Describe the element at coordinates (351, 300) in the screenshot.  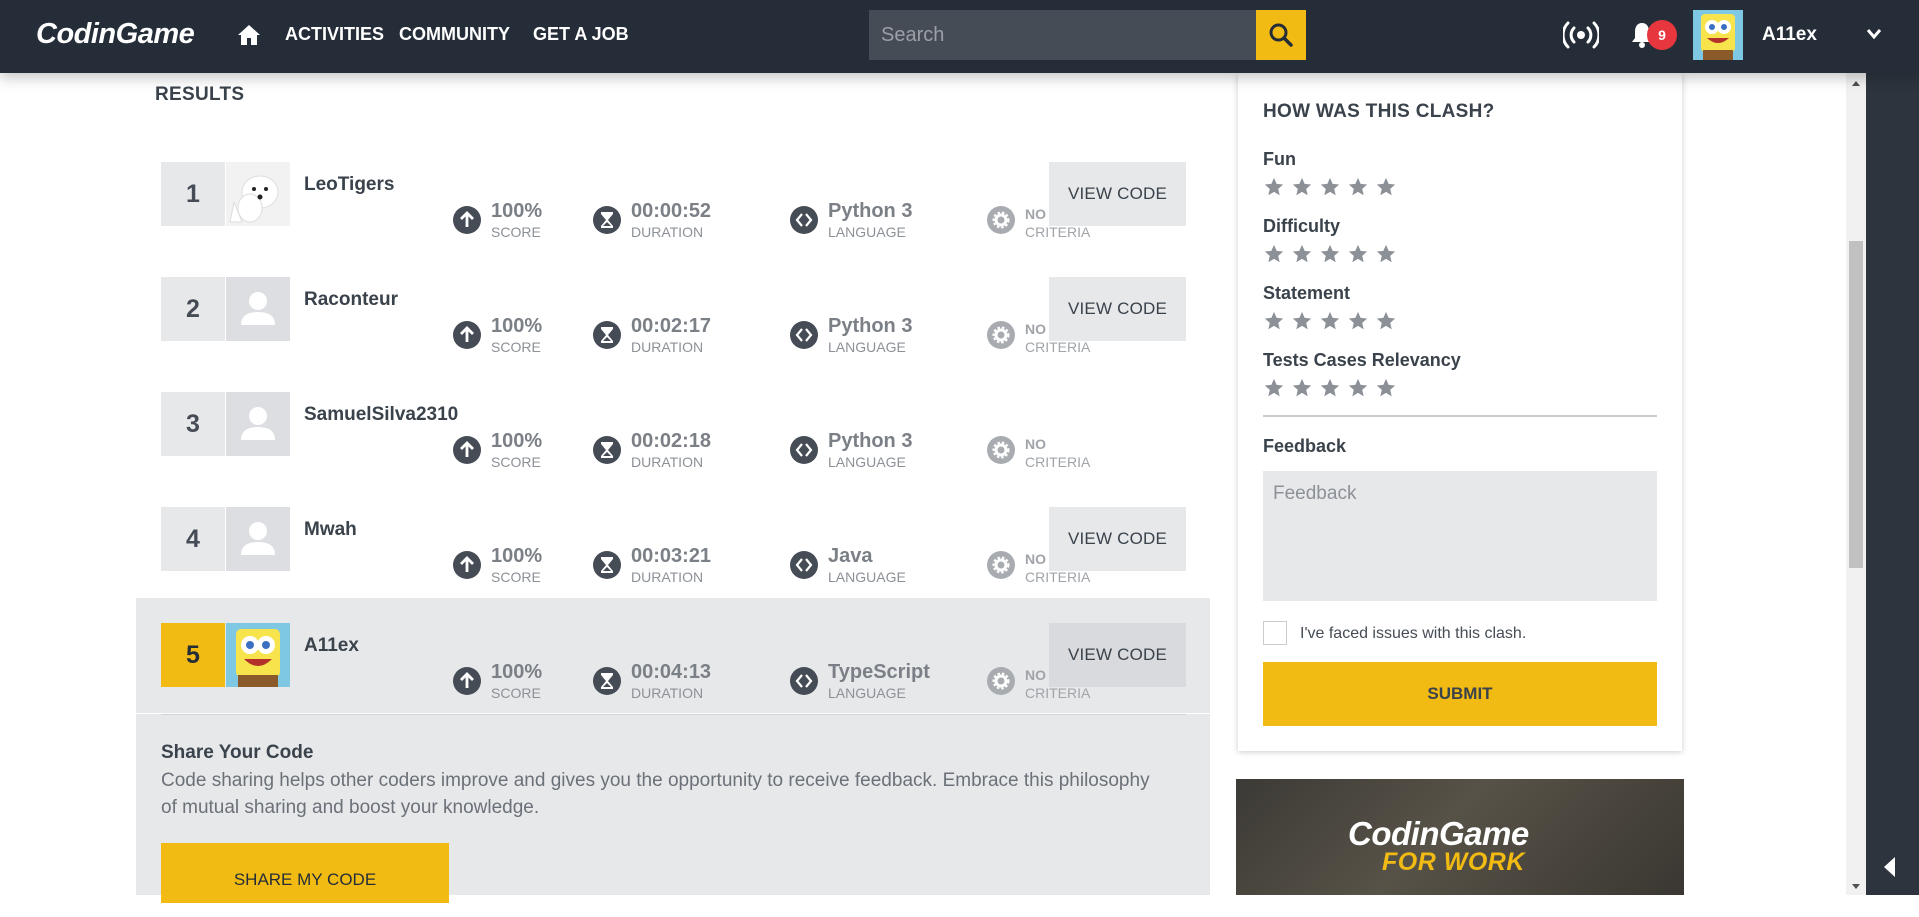
I see `player-name: Raconteur` at that location.